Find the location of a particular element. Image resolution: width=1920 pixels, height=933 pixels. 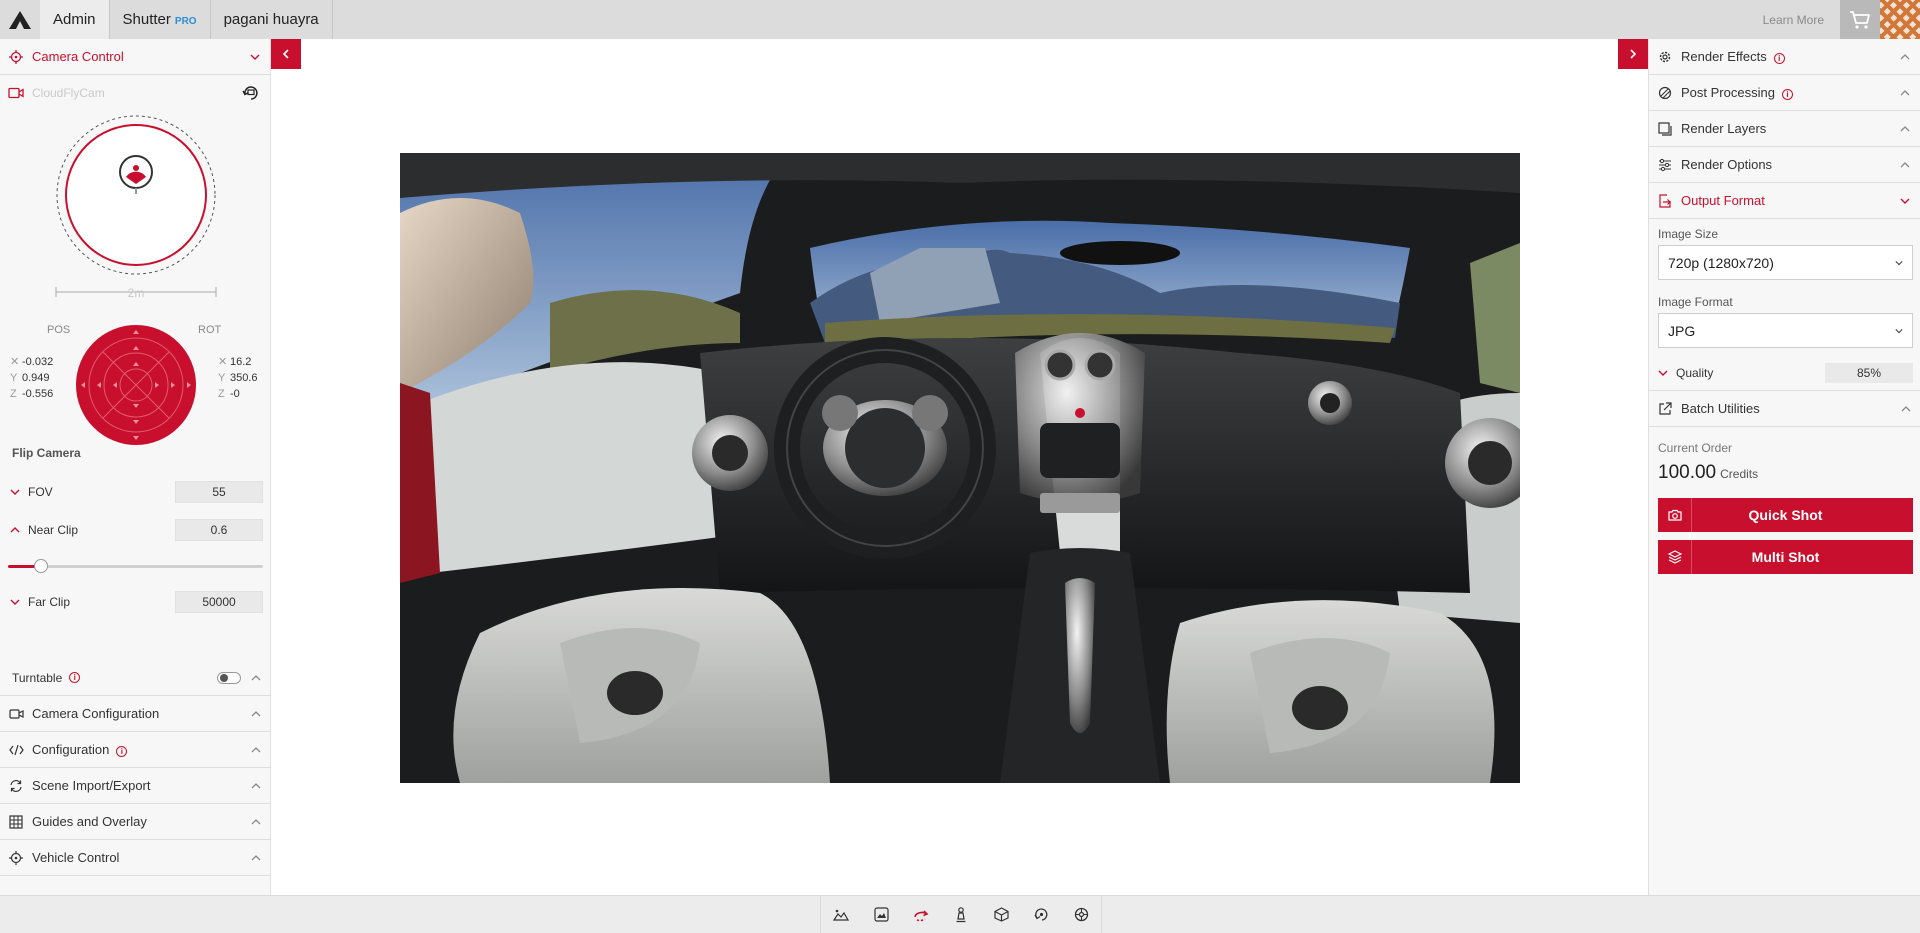

section-label: Configuration is located at coordinates (71, 749).